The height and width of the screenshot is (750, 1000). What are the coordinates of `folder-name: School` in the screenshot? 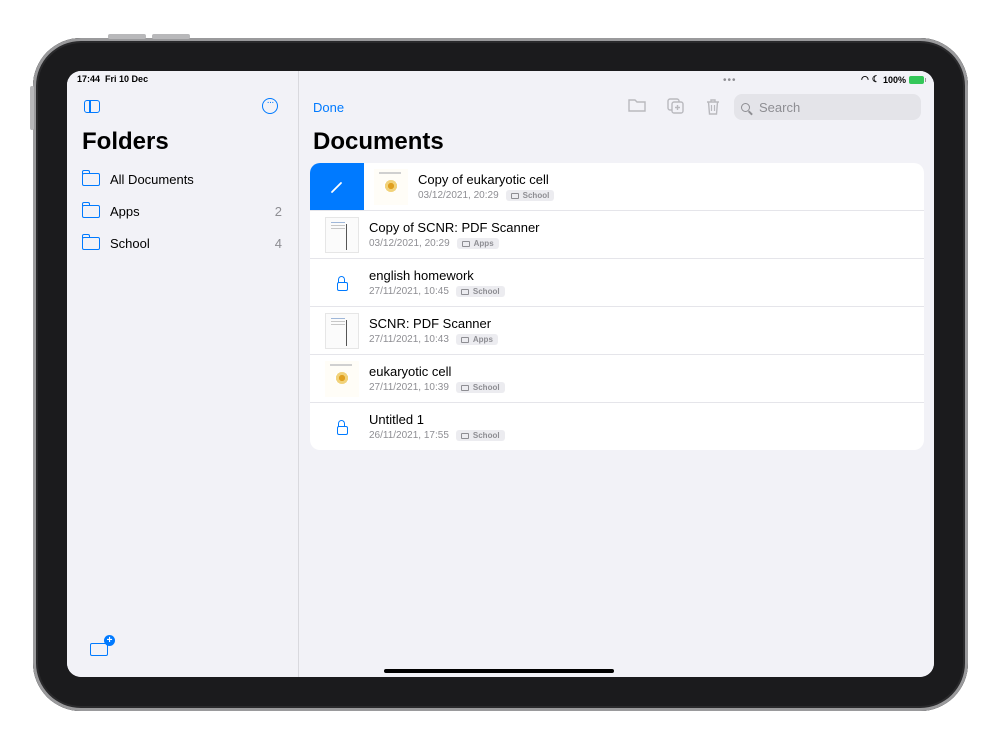 It's located at (130, 243).